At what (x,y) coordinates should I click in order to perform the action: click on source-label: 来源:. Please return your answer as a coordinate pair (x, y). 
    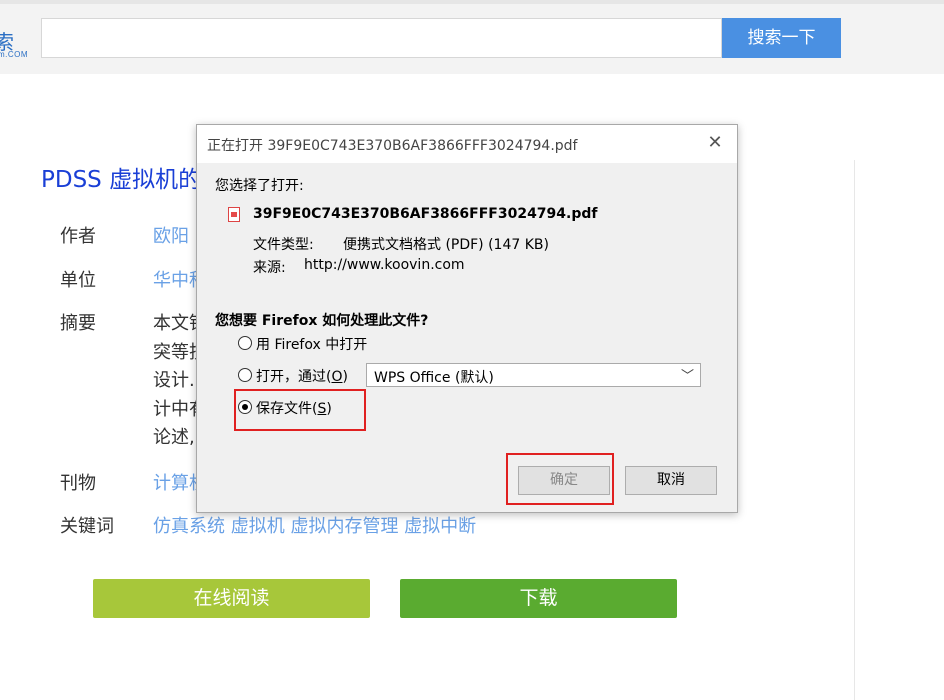
    Looking at the image, I should click on (269, 268).